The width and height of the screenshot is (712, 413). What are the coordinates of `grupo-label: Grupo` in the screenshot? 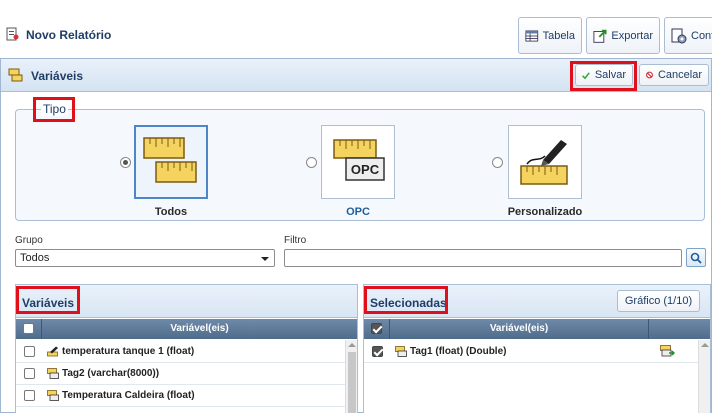 It's located at (29, 240).